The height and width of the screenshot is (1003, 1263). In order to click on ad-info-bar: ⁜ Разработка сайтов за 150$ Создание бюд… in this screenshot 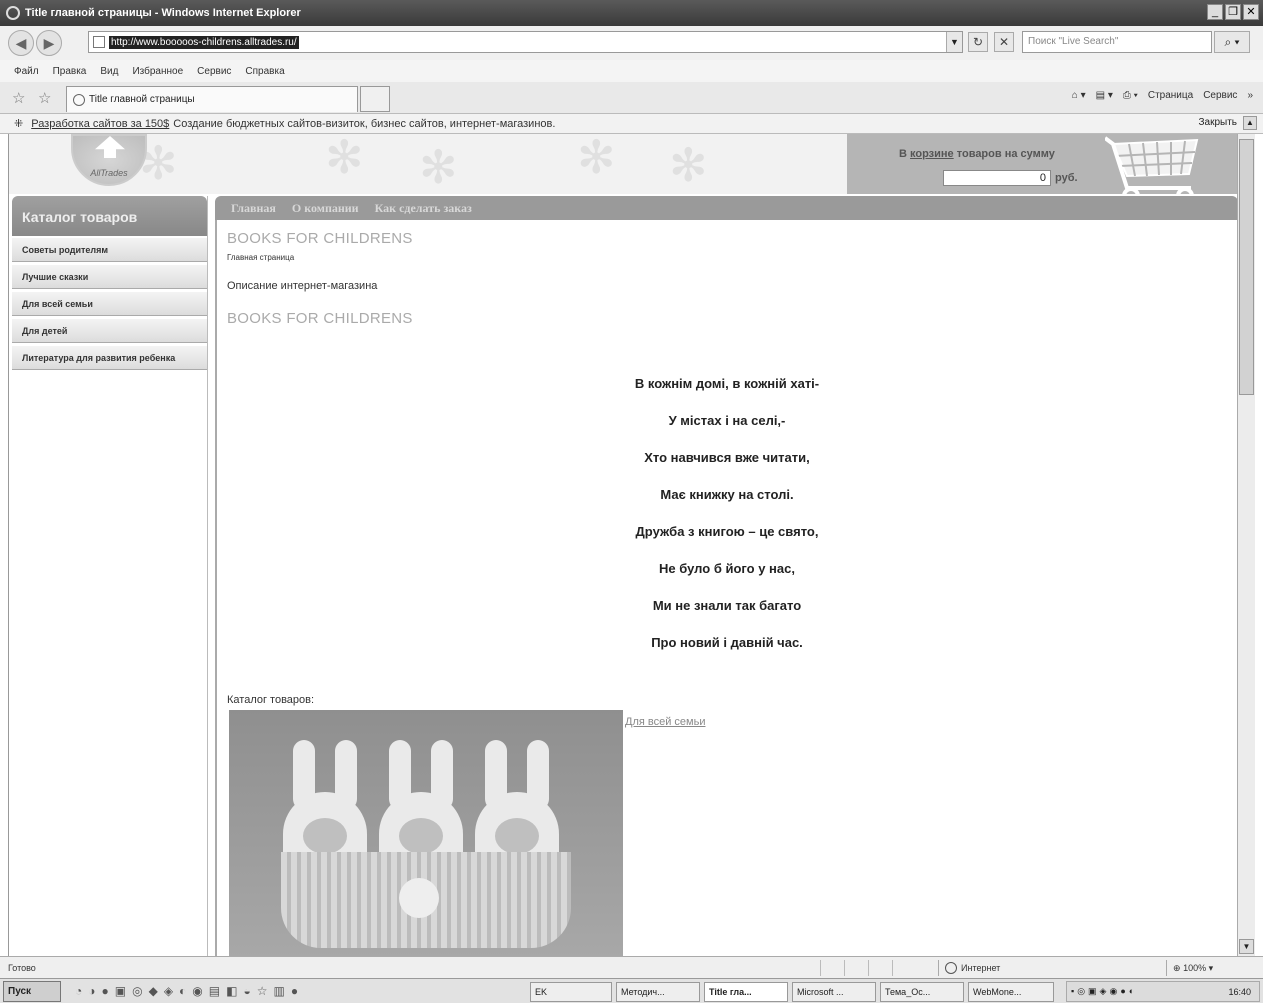, I will do `click(631, 124)`.